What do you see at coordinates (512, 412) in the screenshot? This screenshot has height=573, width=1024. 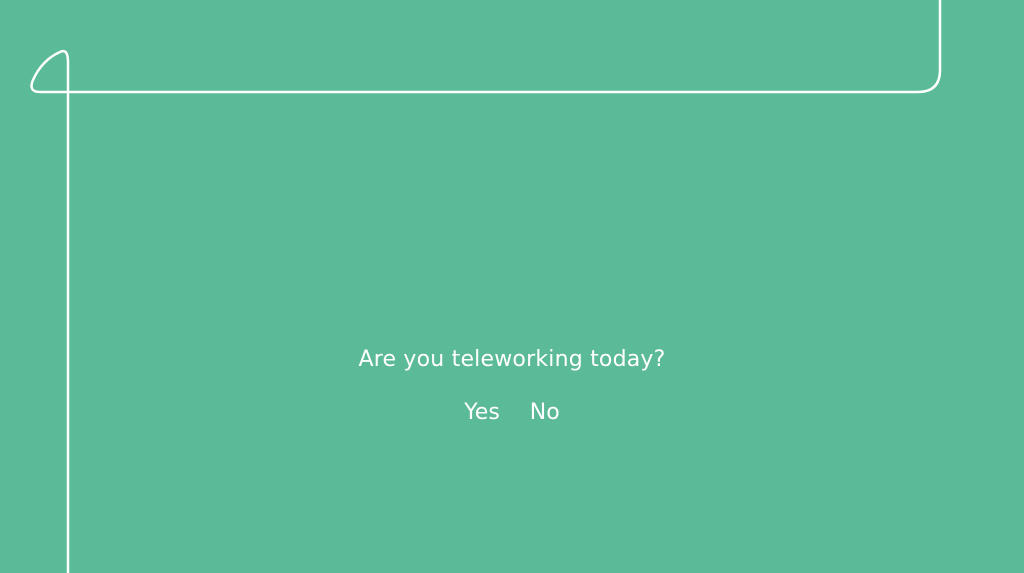 I see `answer-options: Yes No` at bounding box center [512, 412].